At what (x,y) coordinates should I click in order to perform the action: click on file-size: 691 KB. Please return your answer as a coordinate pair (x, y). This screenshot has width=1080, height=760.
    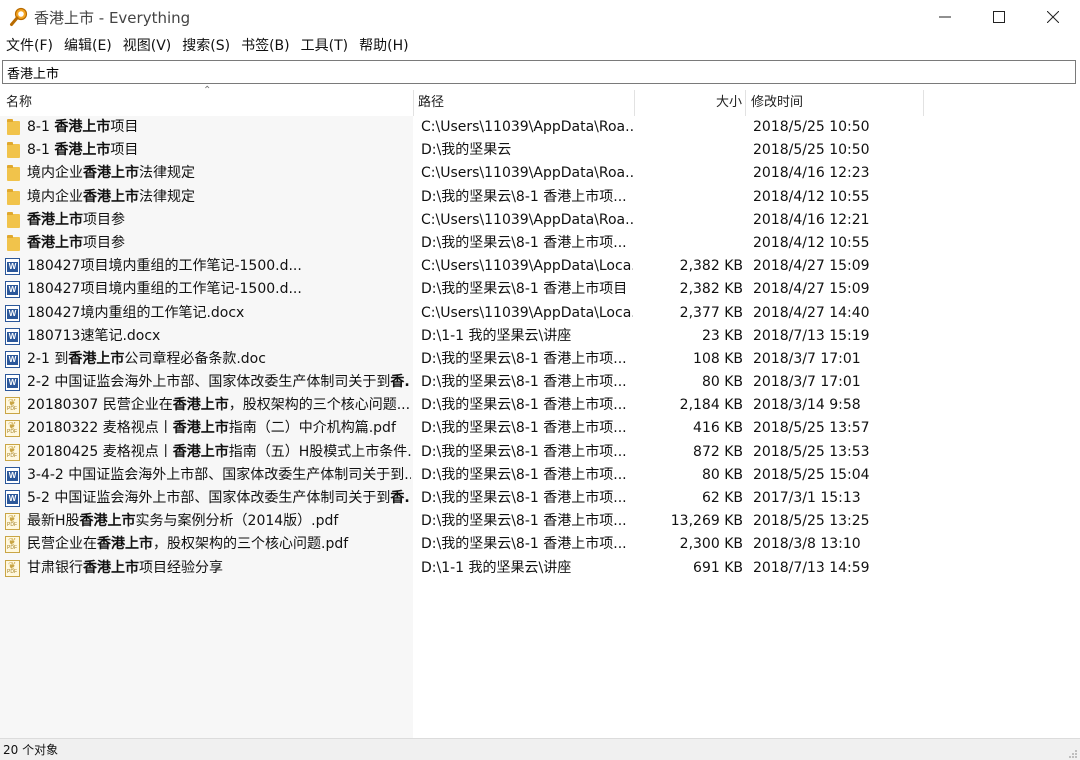
    Looking at the image, I should click on (718, 567).